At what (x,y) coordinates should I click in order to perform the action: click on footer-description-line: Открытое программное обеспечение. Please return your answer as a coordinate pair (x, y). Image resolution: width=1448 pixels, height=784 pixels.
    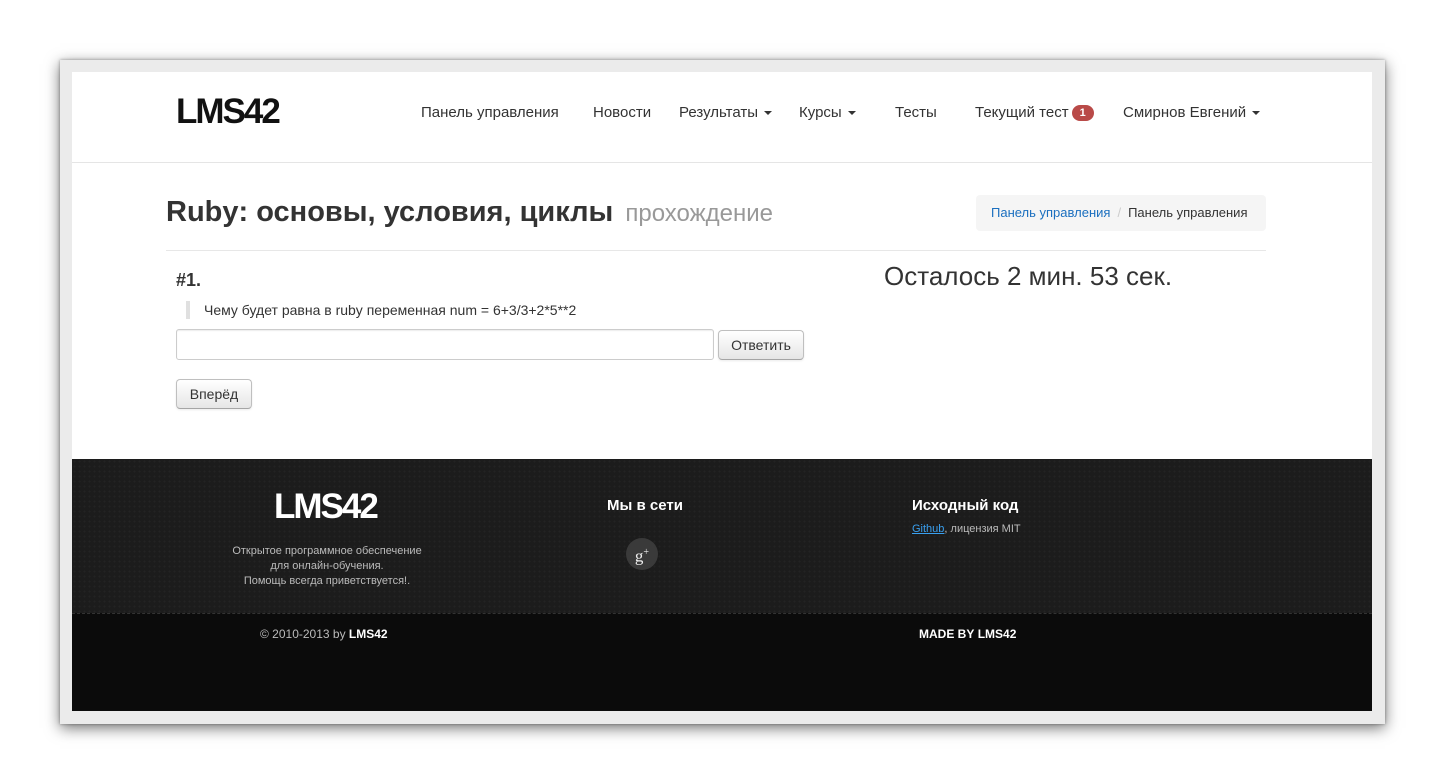
    Looking at the image, I should click on (327, 551).